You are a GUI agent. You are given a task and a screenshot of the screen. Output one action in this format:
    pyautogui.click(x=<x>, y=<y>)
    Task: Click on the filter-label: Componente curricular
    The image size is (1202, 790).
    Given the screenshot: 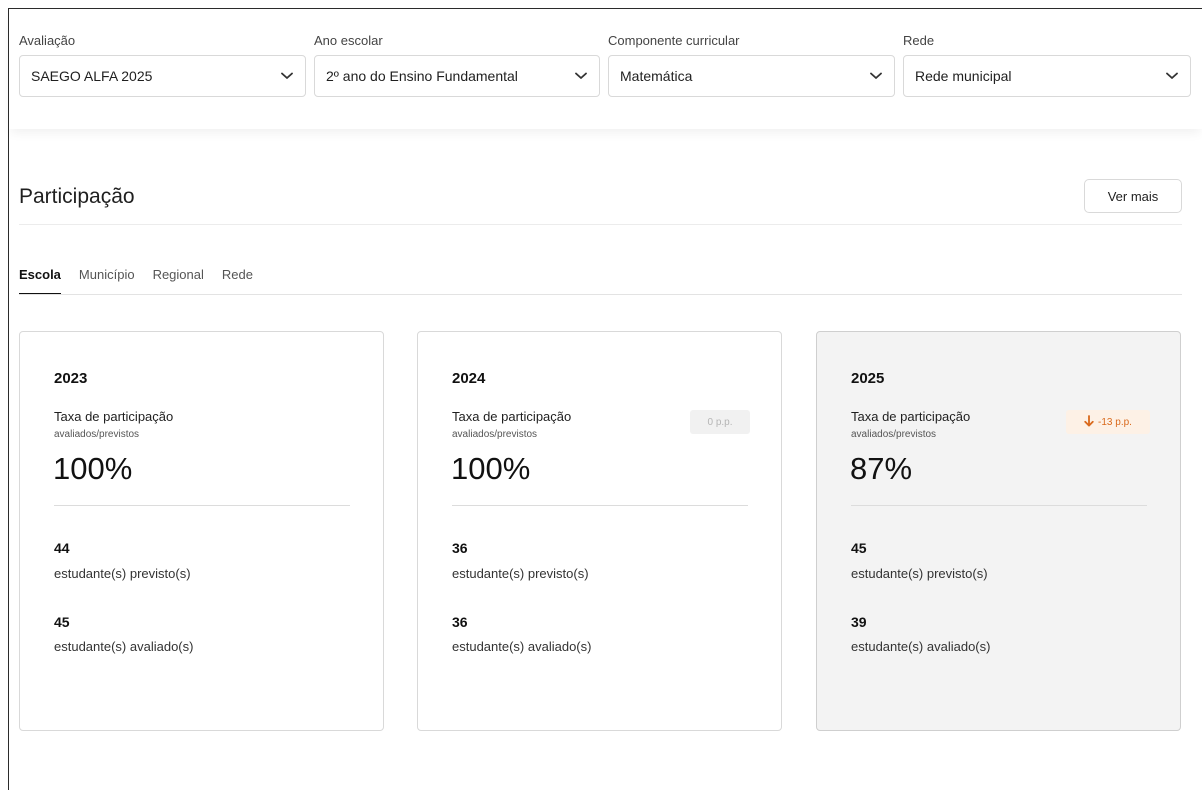 What is the action you would take?
    pyautogui.click(x=674, y=40)
    